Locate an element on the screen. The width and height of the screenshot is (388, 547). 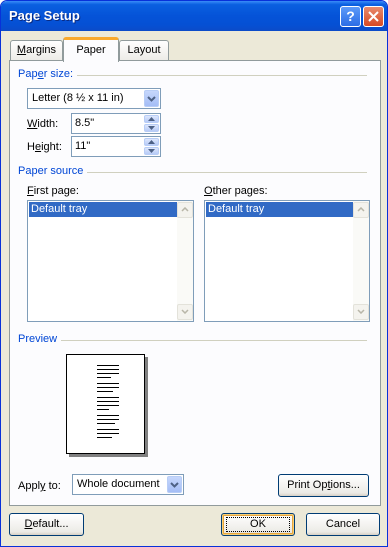
paper-source-group-label: Paper source is located at coordinates (51, 171).